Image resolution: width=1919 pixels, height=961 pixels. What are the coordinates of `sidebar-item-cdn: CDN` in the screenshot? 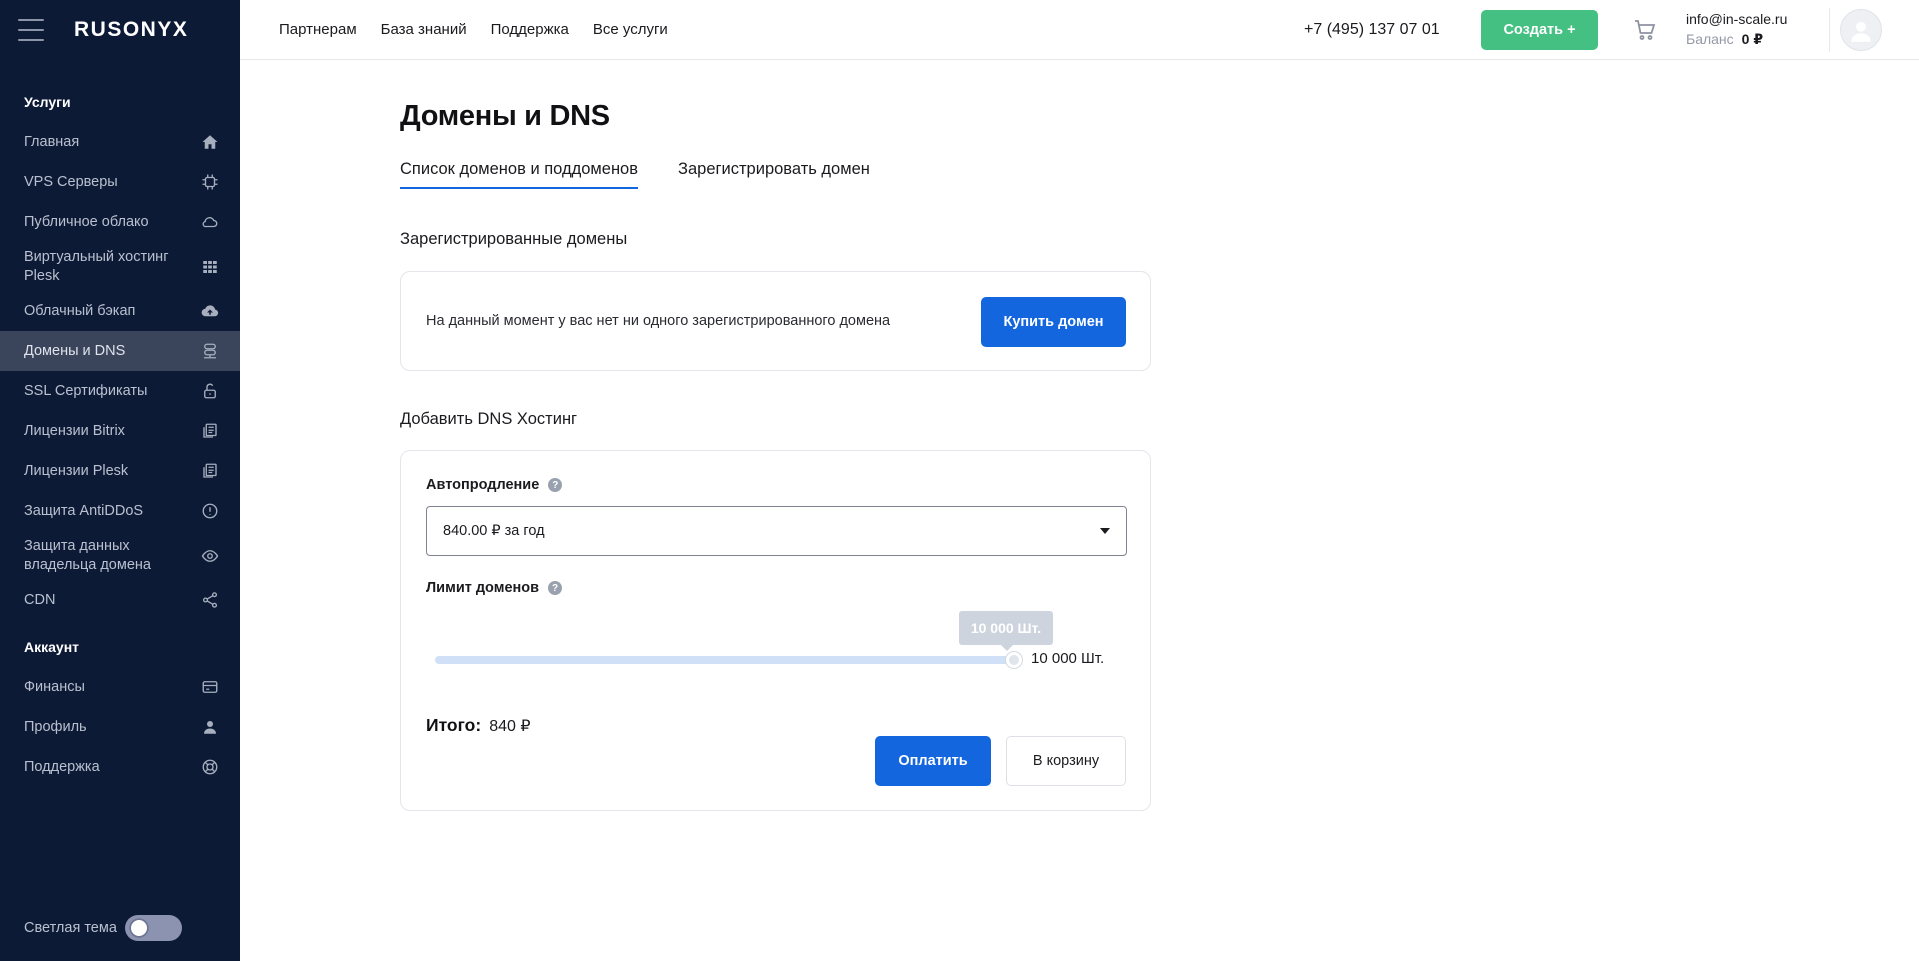 It's located at (120, 600).